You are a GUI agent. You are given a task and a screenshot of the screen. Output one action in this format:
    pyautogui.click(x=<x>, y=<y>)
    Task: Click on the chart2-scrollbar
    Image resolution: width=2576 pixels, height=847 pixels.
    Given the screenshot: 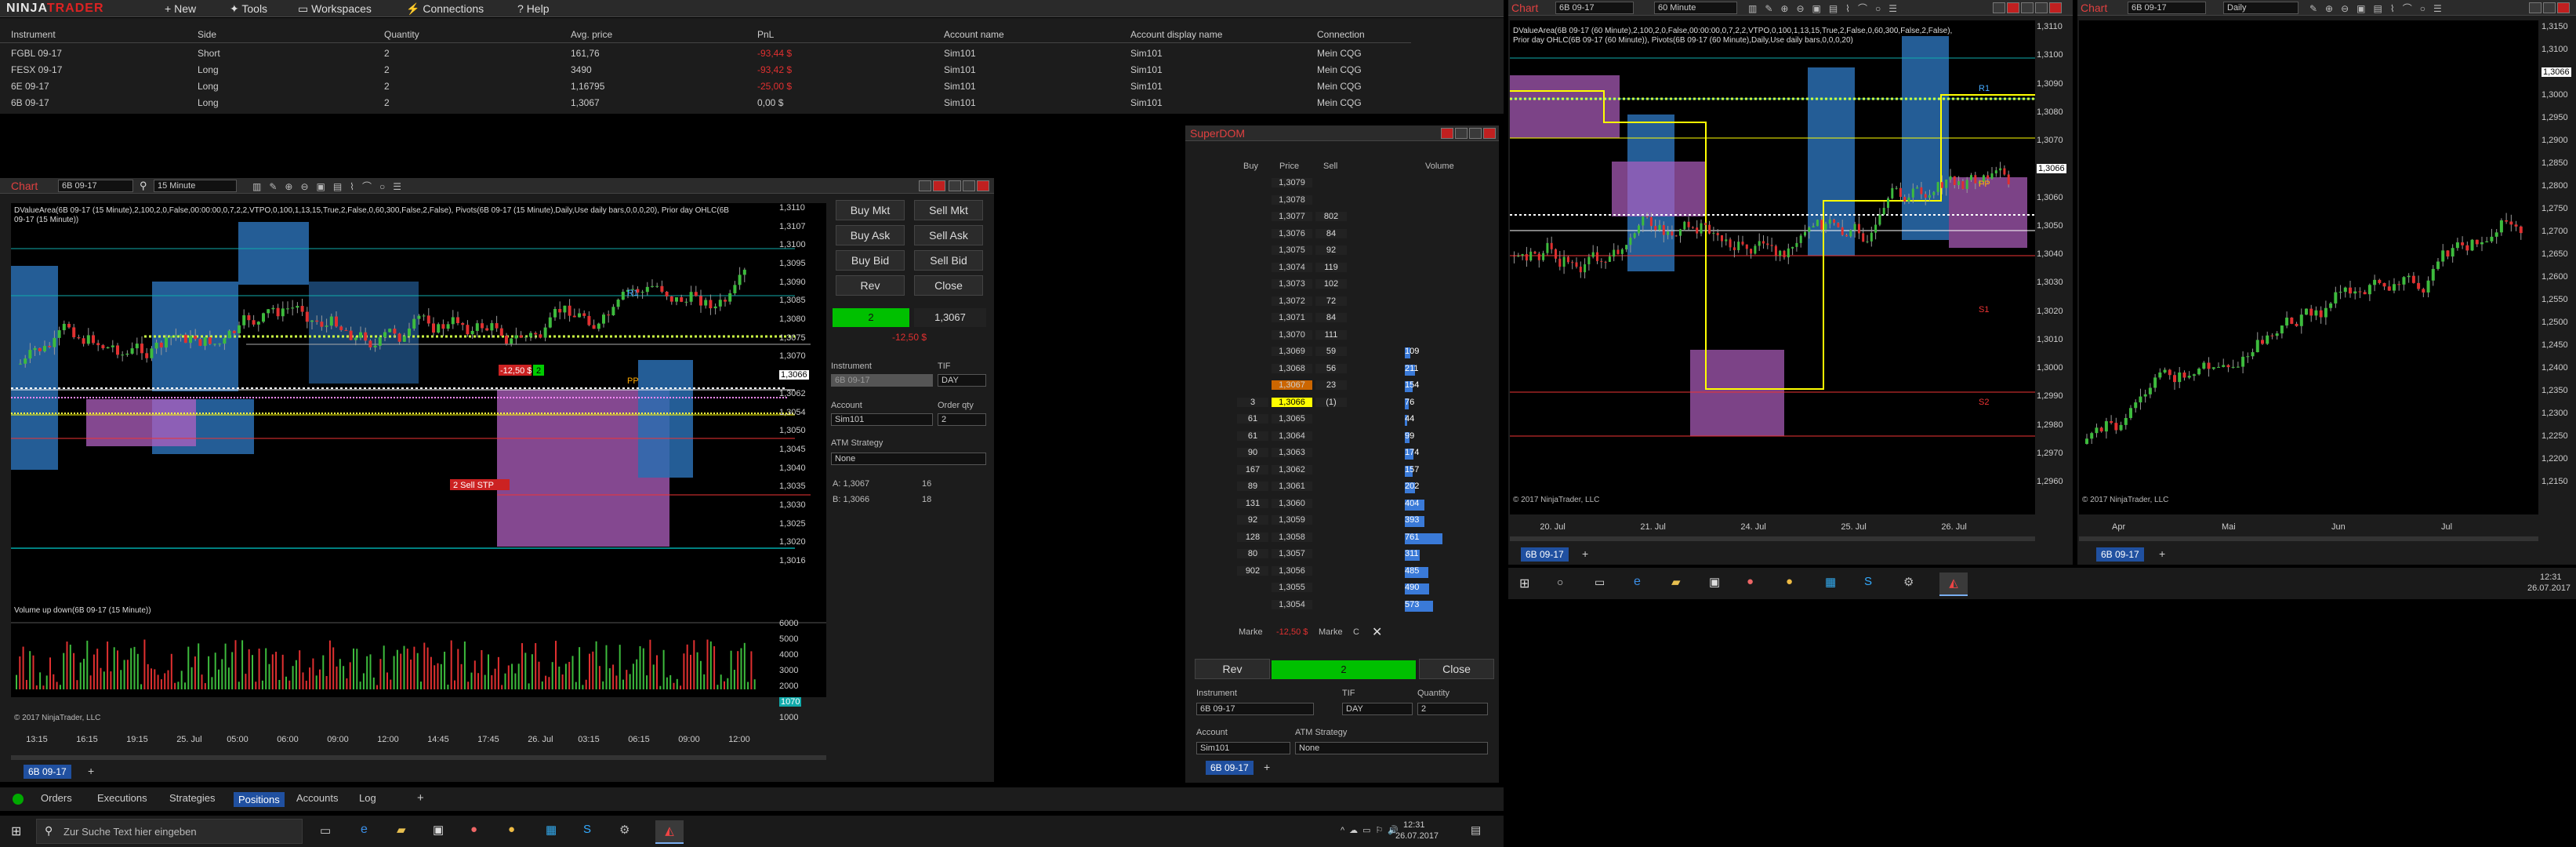 What is the action you would take?
    pyautogui.click(x=1773, y=538)
    